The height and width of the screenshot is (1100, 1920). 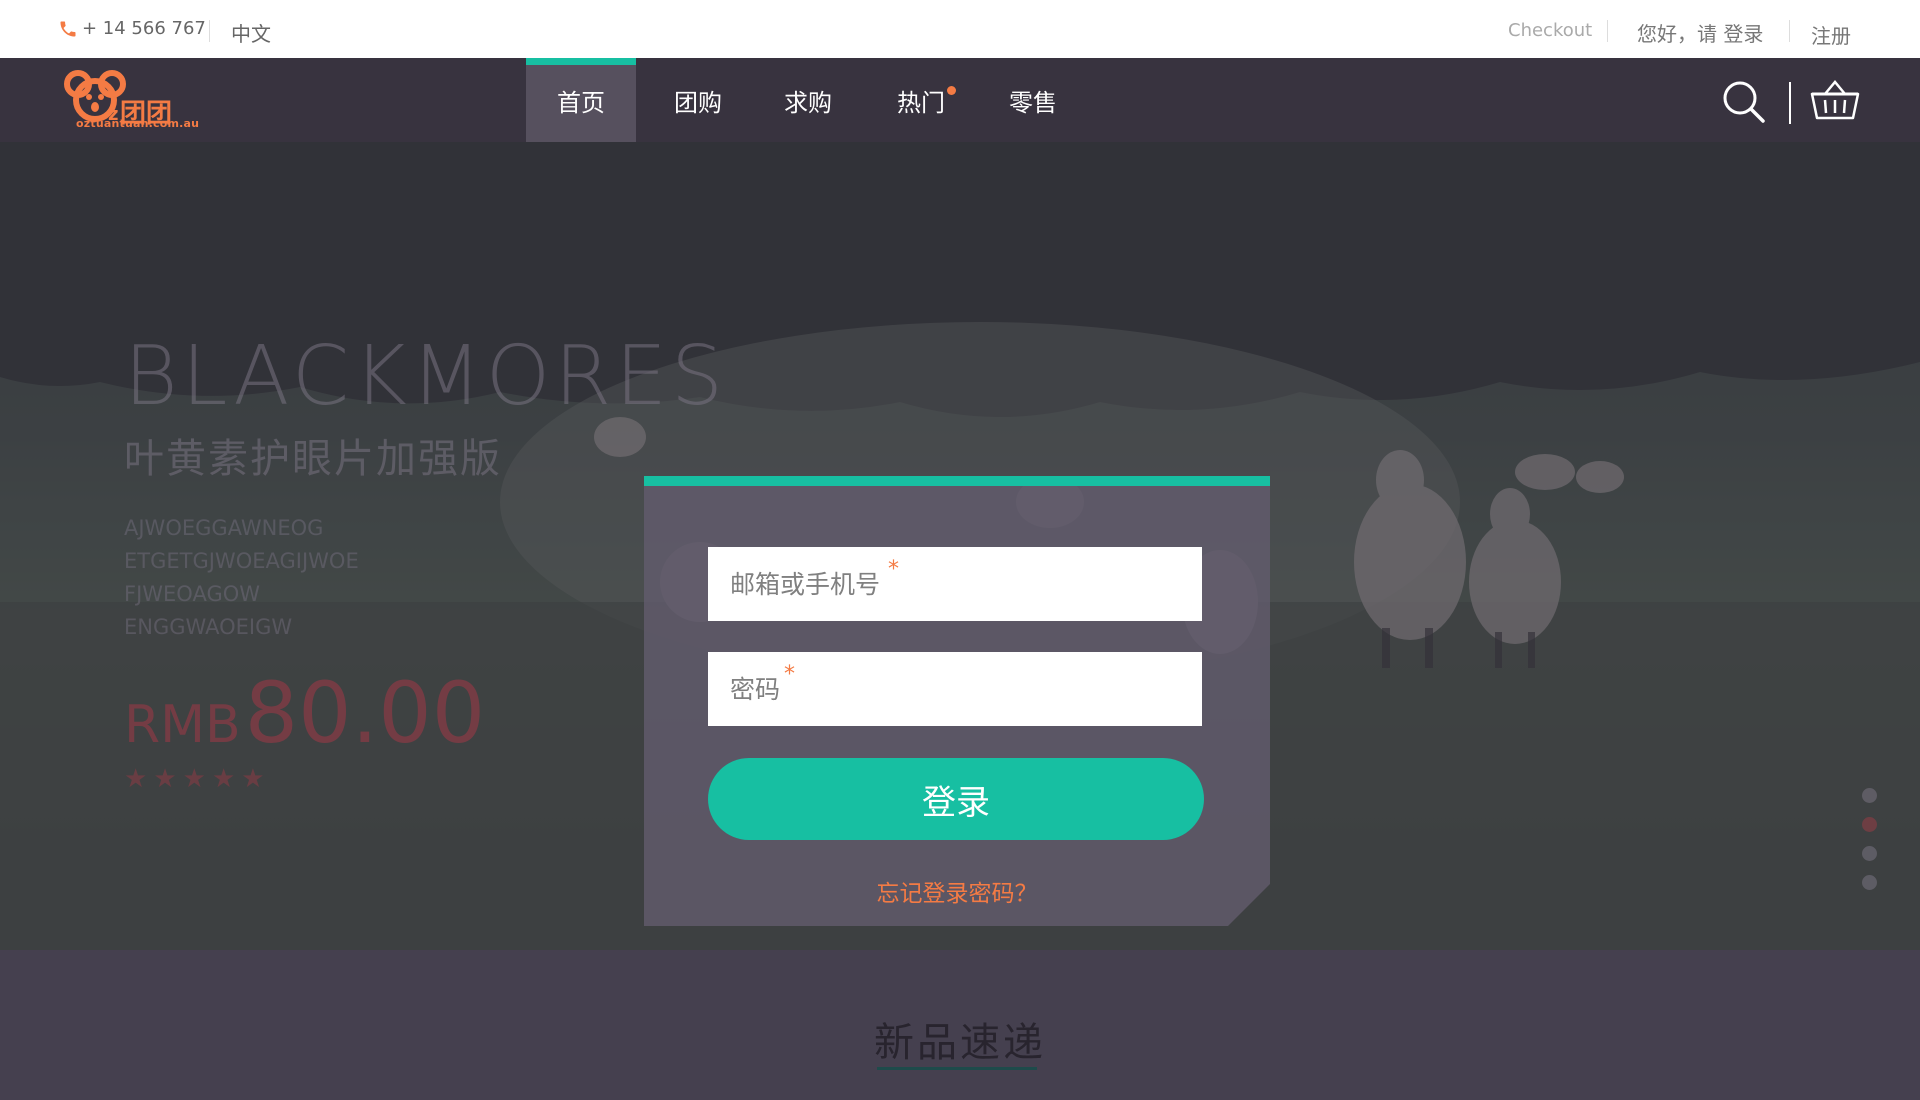 I want to click on nav-item-wanted: 求购, so click(x=808, y=100).